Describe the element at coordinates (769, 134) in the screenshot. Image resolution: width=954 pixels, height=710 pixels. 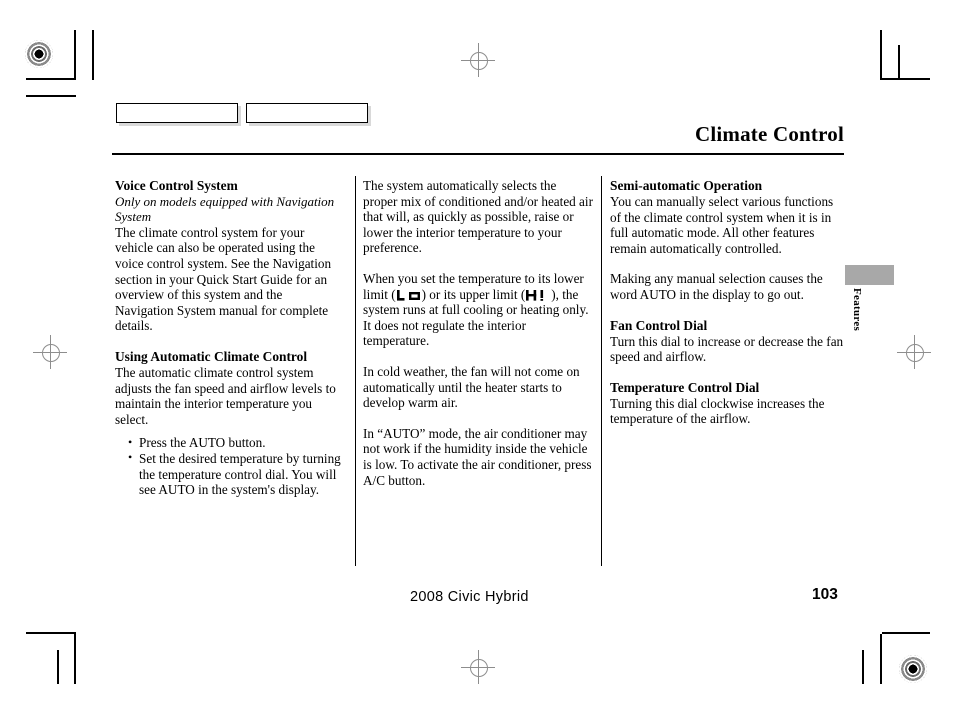
I see `page-title: Climate Control` at that location.